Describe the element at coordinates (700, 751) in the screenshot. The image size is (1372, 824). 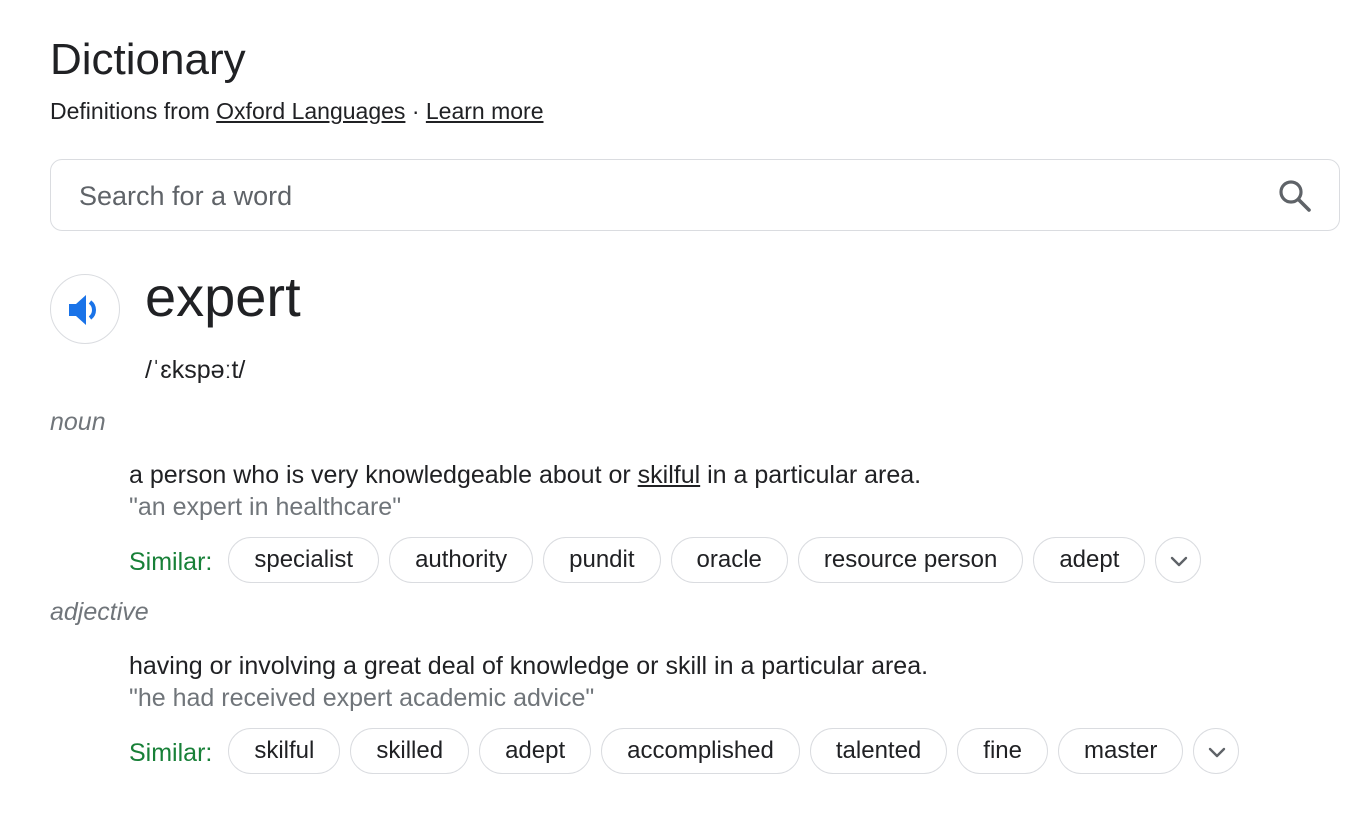
I see `synonym-chip: accomplished` at that location.